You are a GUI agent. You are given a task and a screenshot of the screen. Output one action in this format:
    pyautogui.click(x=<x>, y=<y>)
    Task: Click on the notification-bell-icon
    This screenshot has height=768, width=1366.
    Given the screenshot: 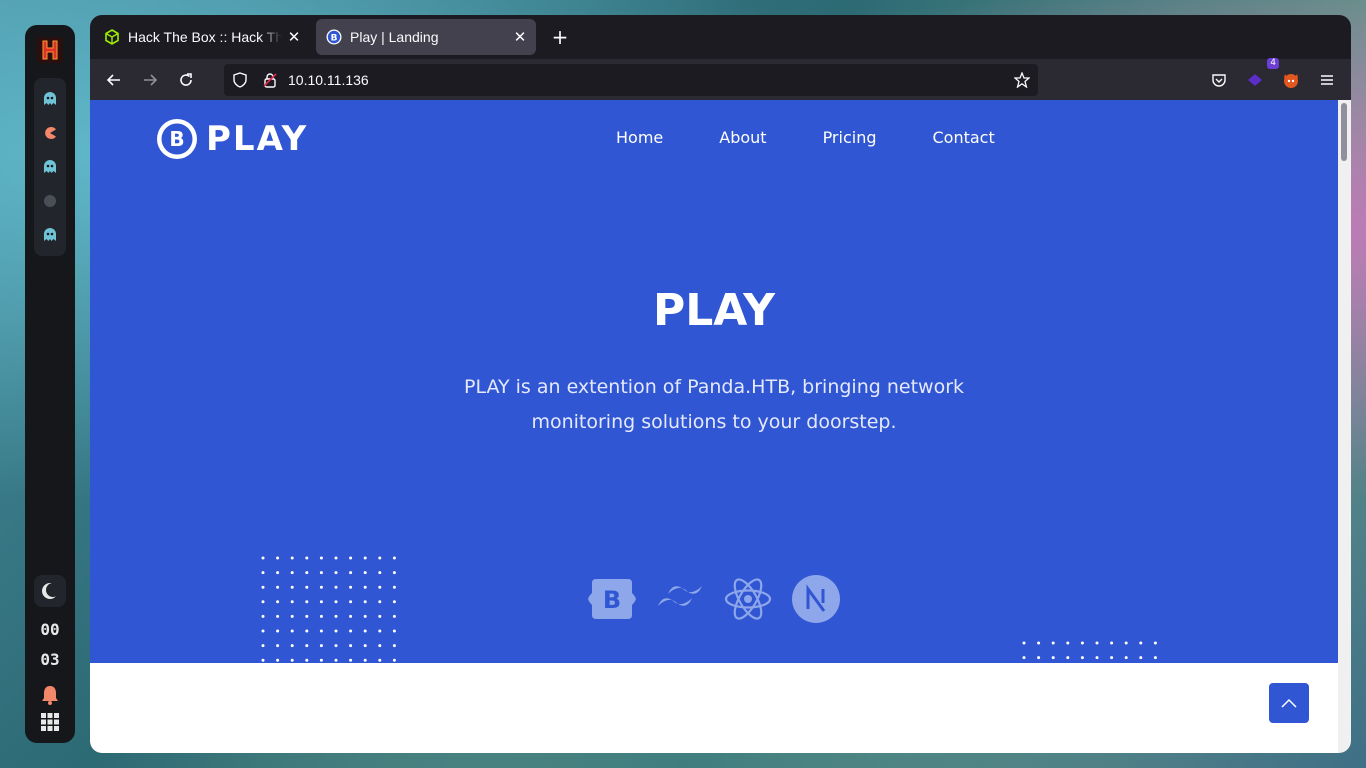 What is the action you would take?
    pyautogui.click(x=50, y=695)
    